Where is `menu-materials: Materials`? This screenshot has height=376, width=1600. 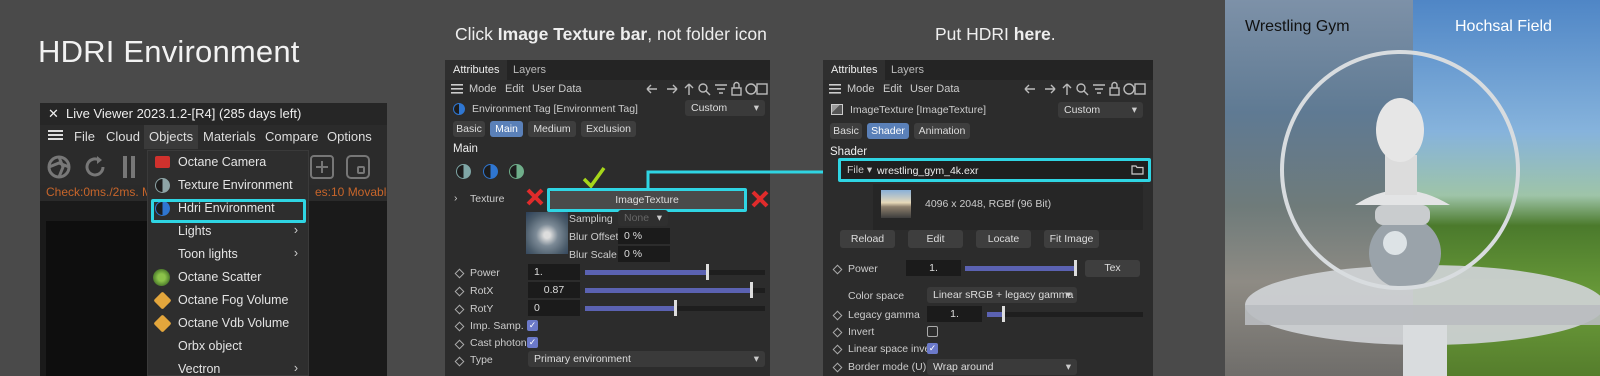 menu-materials: Materials is located at coordinates (229, 136).